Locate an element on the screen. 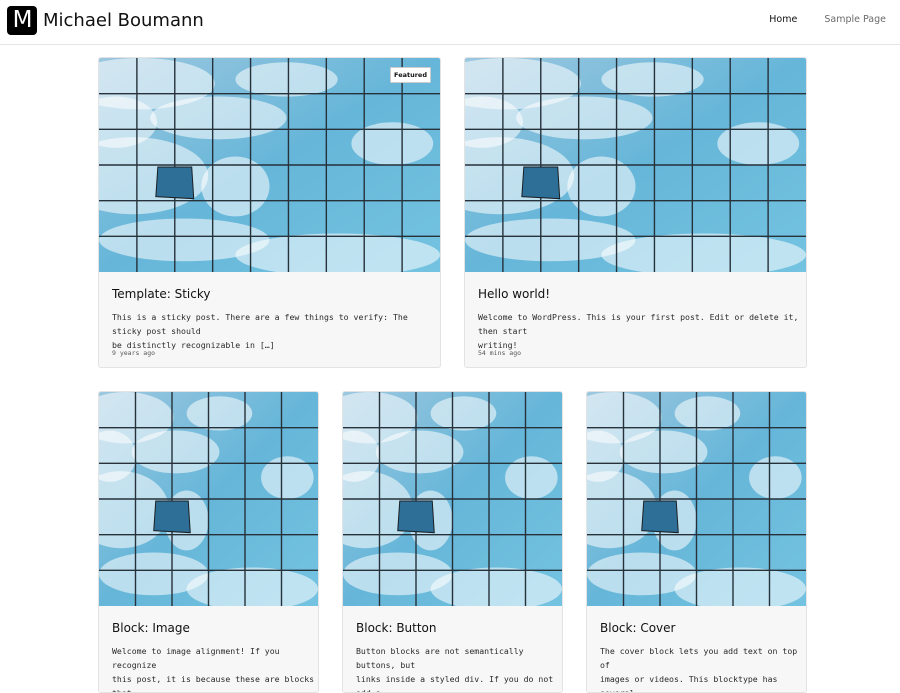 The image size is (900, 693). site-title-link: Michael Boumann is located at coordinates (123, 21).